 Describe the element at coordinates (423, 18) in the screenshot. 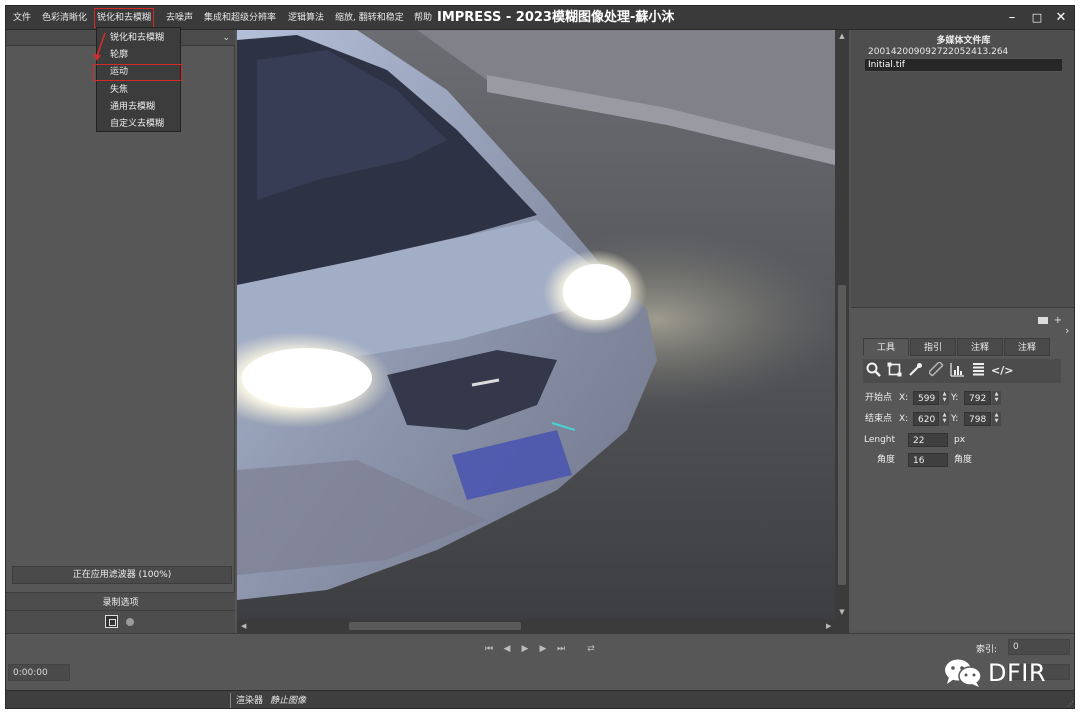

I see `menu-help: 帮助` at that location.